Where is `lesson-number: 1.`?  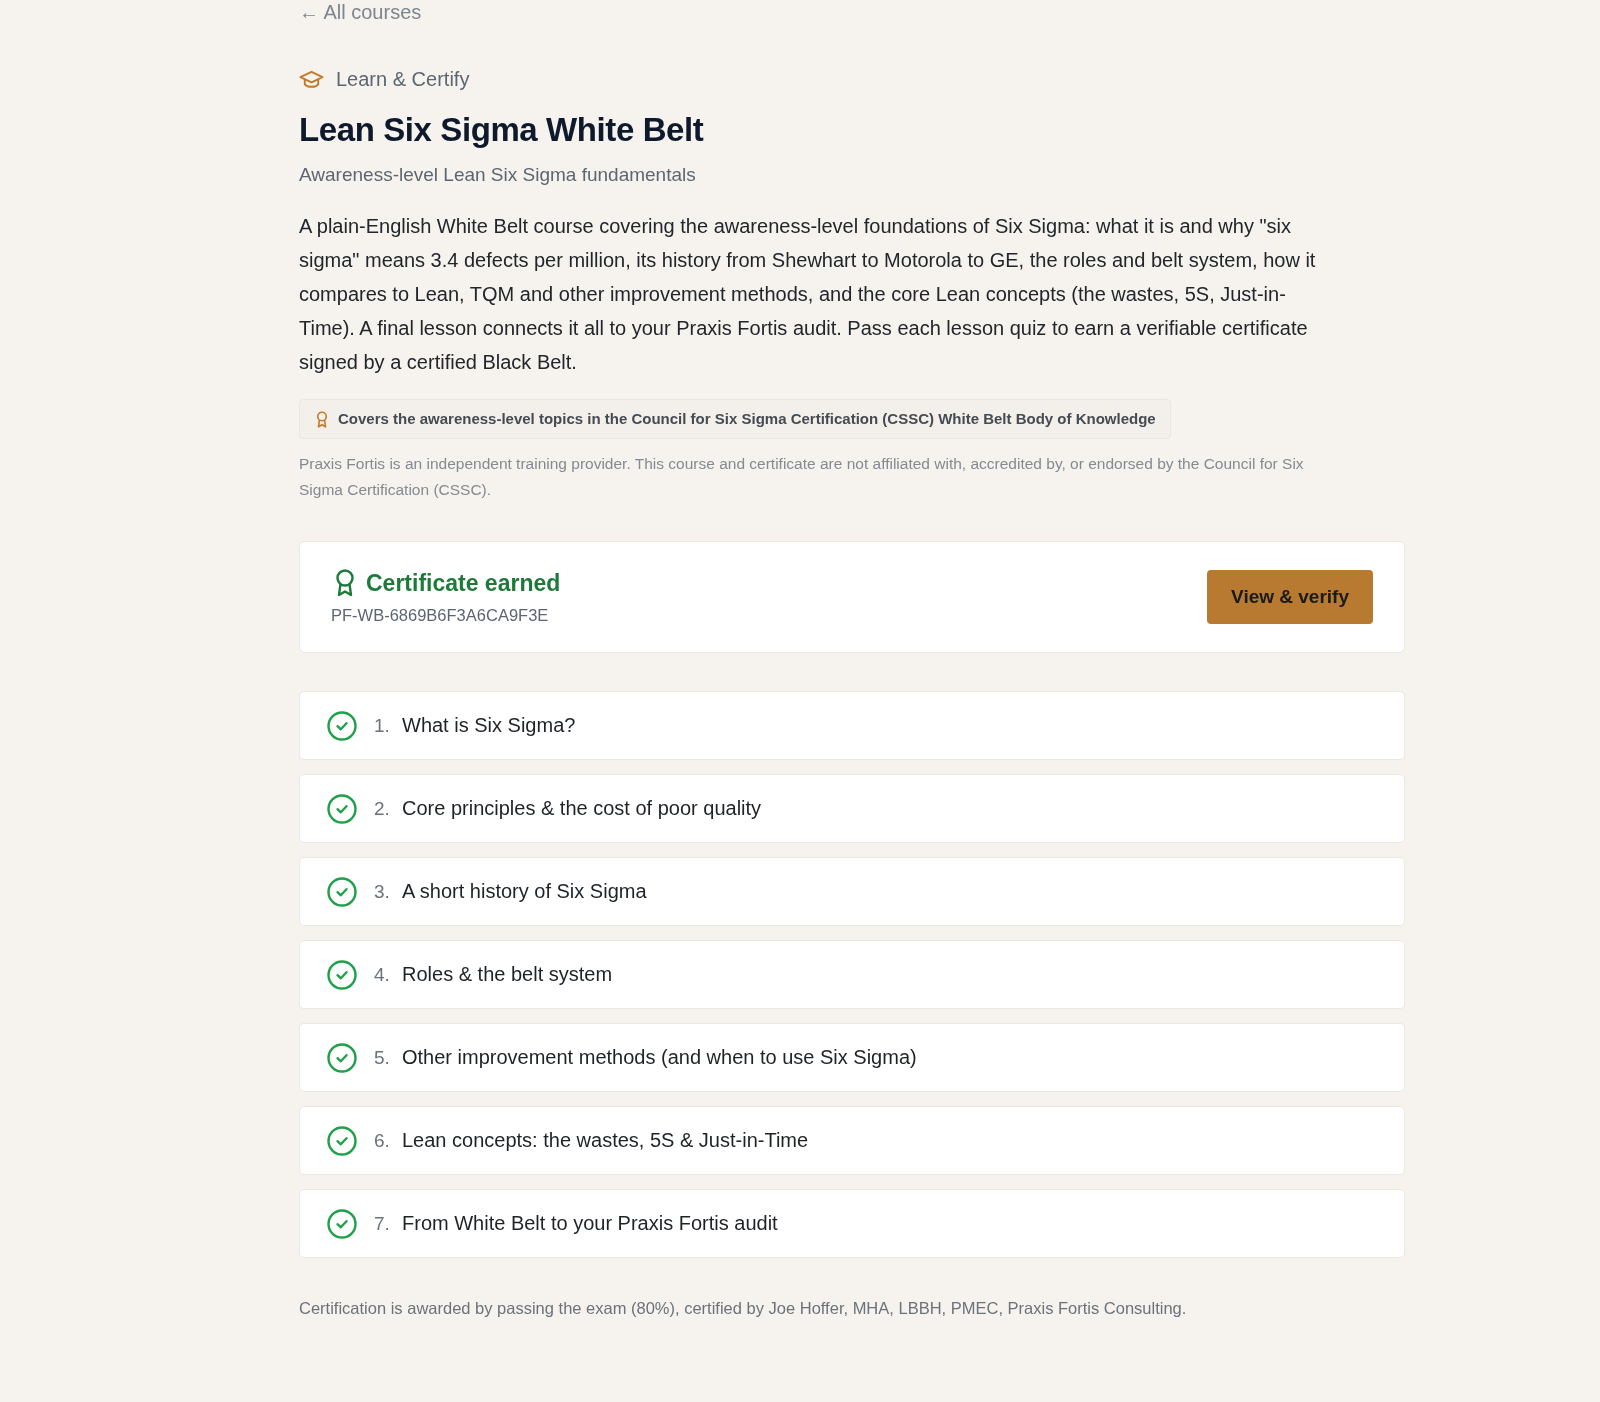
lesson-number: 1. is located at coordinates (382, 725).